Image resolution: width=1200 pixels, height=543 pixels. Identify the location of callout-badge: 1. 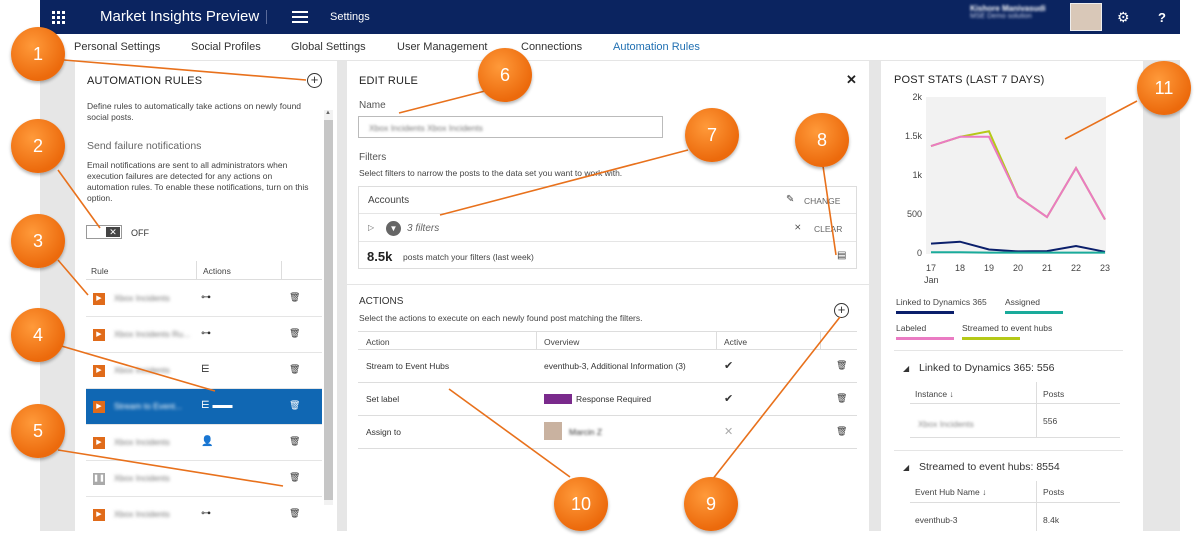
(38, 54).